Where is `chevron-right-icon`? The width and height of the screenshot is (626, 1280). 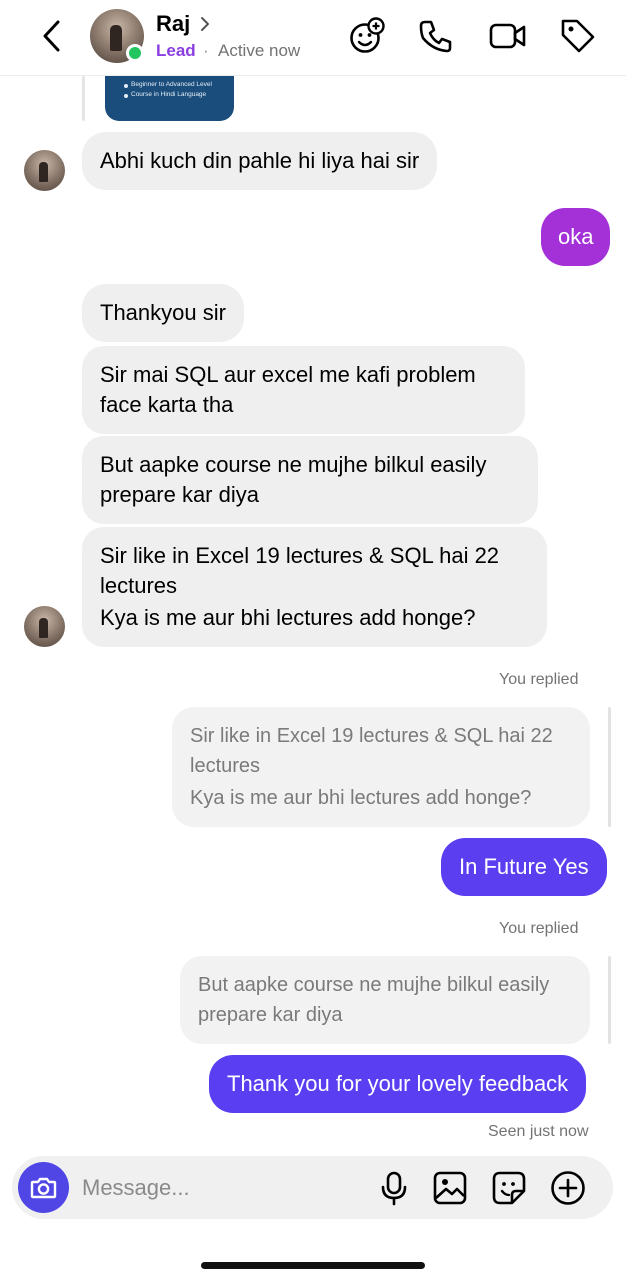 chevron-right-icon is located at coordinates (205, 24).